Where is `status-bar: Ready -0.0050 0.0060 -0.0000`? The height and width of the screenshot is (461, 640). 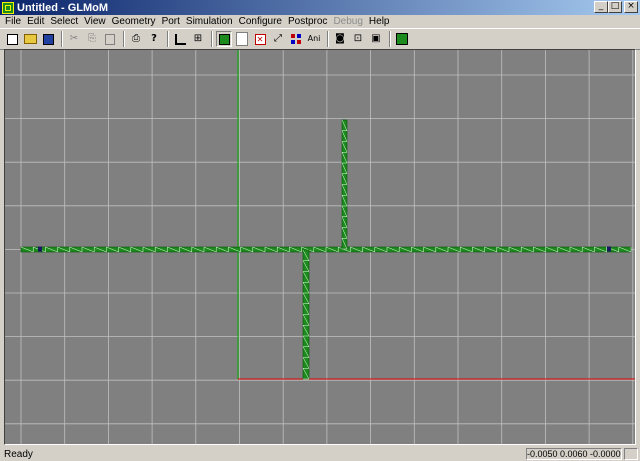 status-bar: Ready -0.0050 0.0060 -0.0000 is located at coordinates (320, 454).